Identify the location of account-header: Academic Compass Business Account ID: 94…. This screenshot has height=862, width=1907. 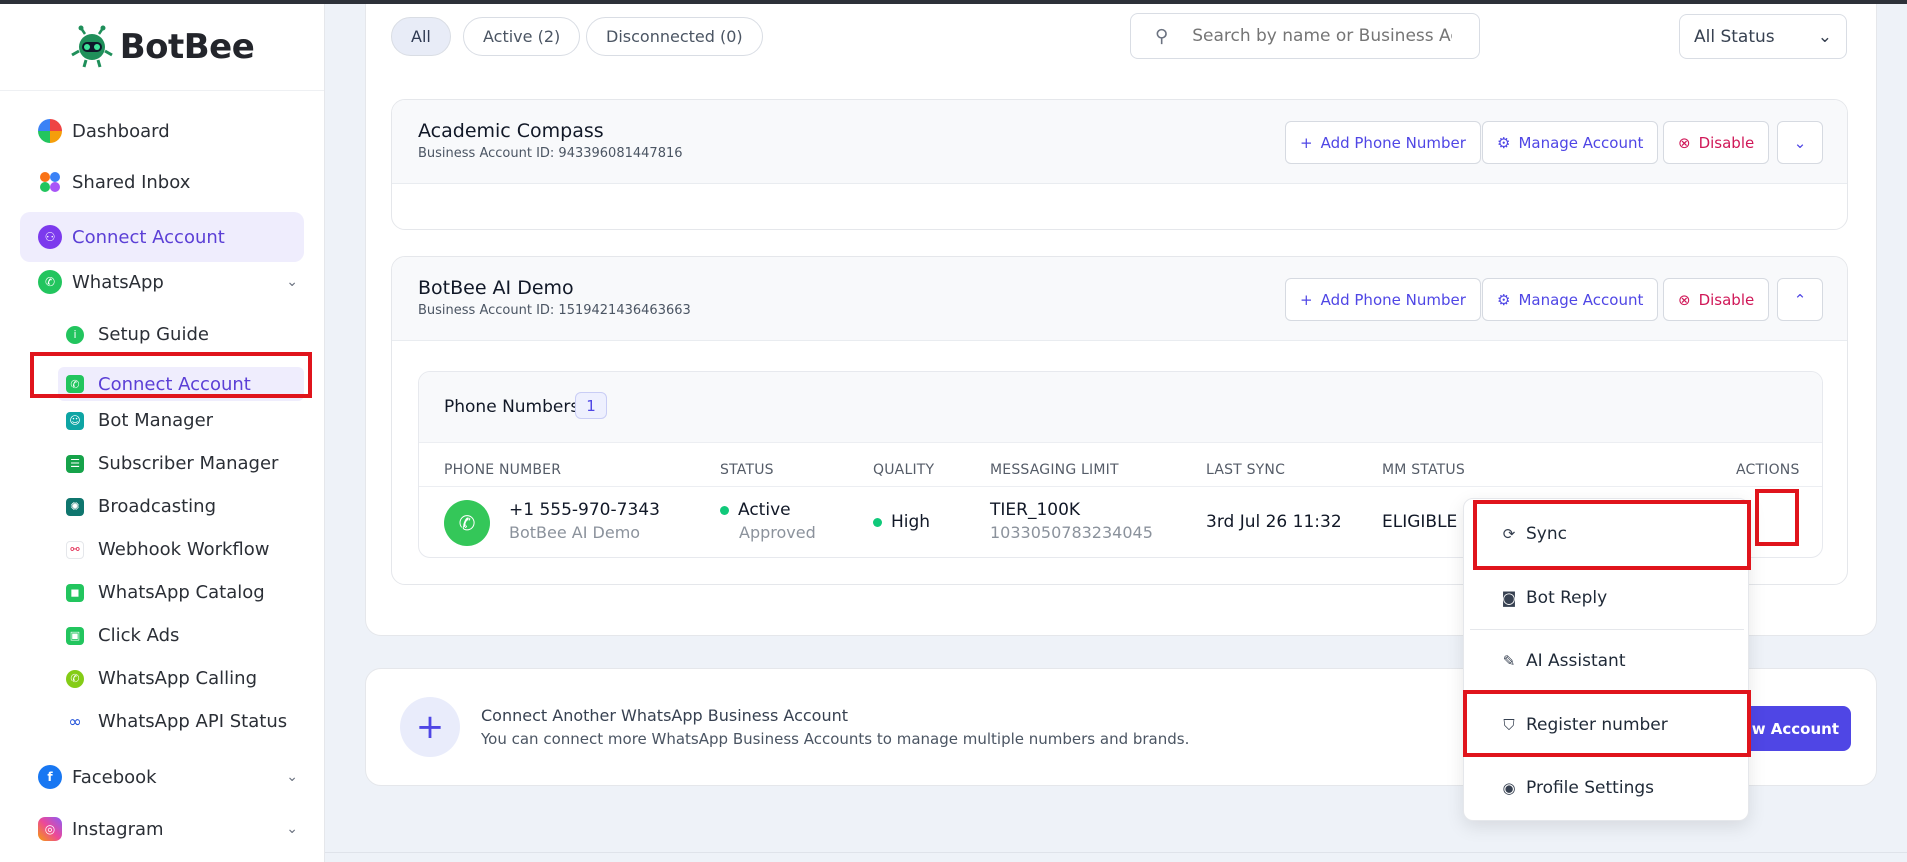
(1119, 142).